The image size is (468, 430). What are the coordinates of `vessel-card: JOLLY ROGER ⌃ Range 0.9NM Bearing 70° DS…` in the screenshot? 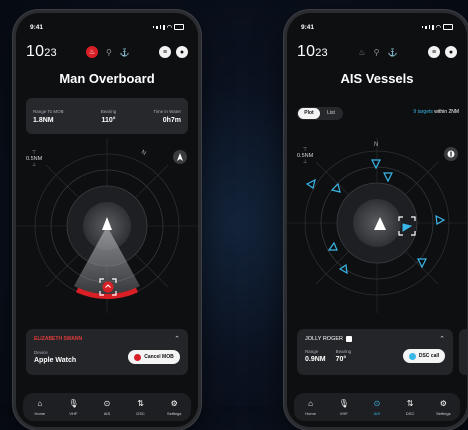 It's located at (375, 352).